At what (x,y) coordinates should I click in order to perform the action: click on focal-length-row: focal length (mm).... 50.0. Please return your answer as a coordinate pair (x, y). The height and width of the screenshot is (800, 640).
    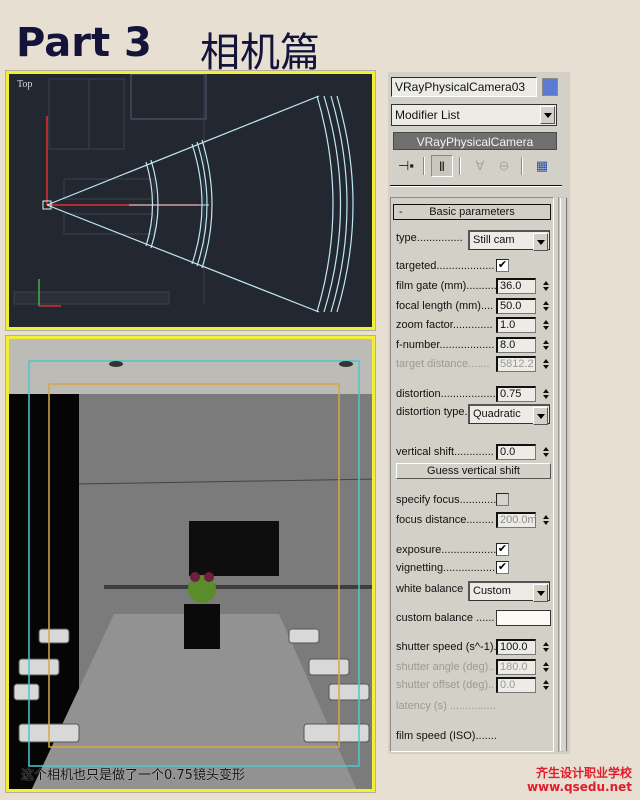
    Looking at the image, I should click on (476, 307).